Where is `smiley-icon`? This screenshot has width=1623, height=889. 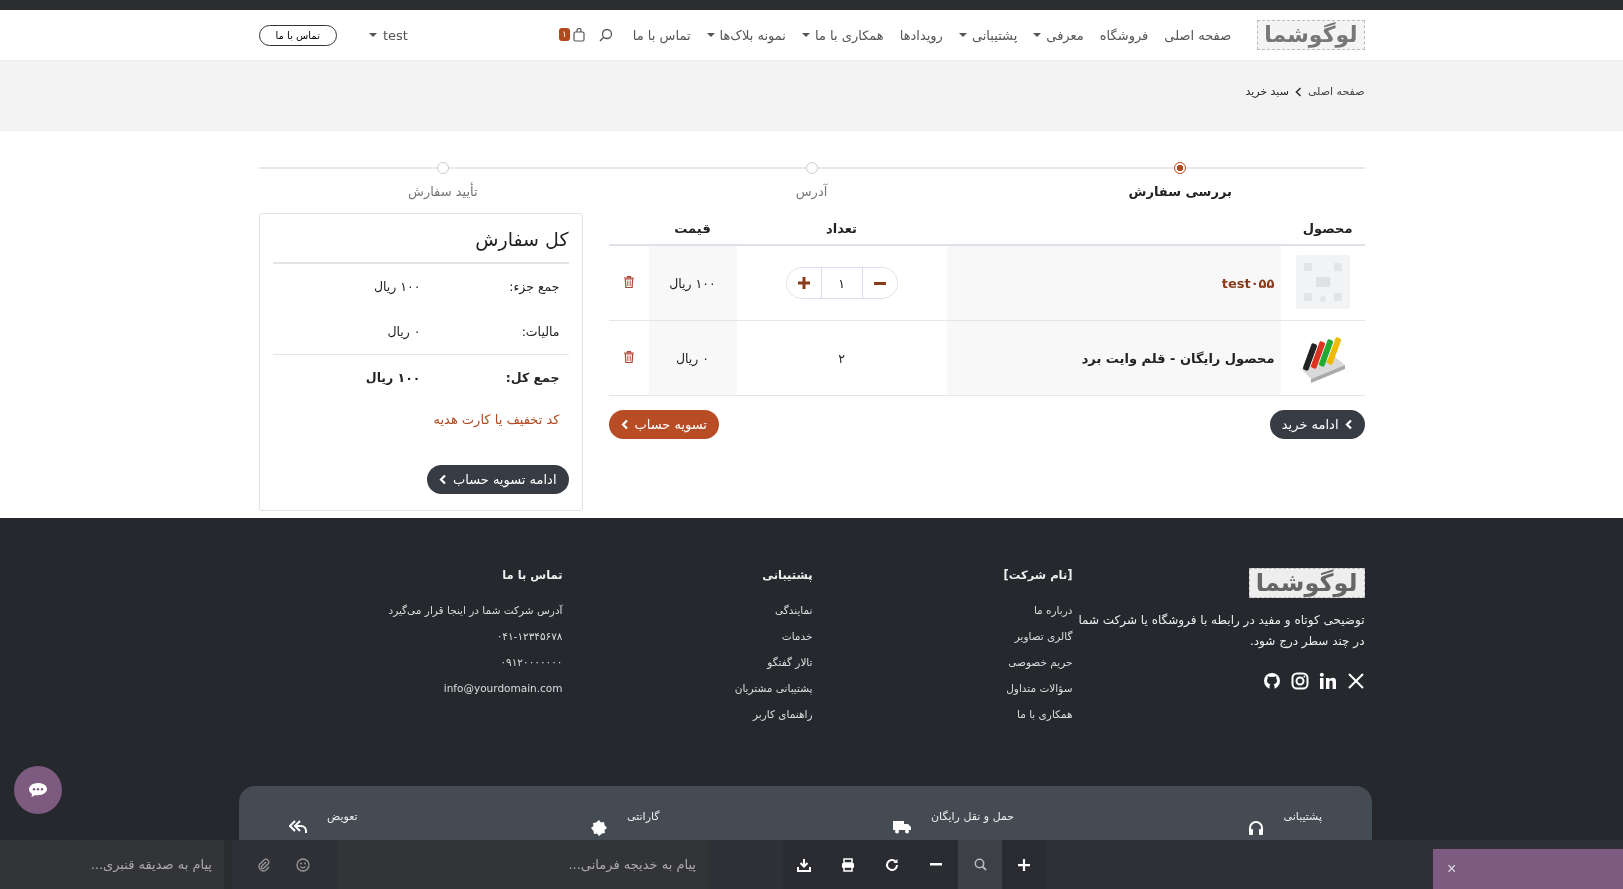 smiley-icon is located at coordinates (303, 864).